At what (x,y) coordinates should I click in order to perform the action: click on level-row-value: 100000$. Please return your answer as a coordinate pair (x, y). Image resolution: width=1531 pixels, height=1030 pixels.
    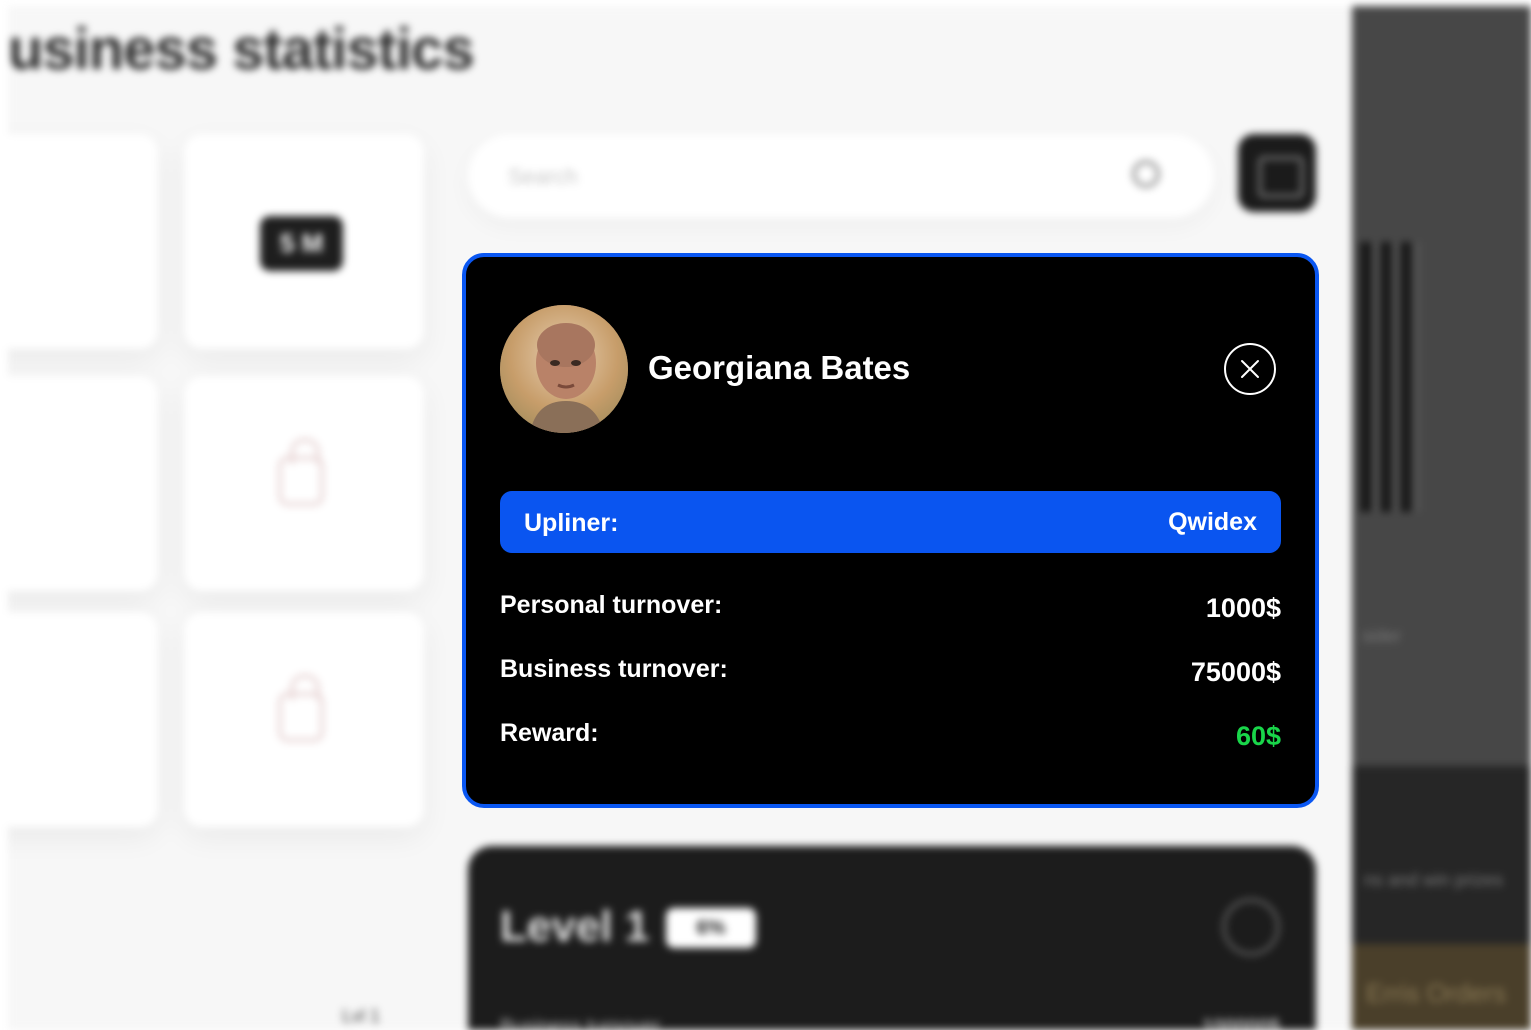
    Looking at the image, I should click on (1241, 1023).